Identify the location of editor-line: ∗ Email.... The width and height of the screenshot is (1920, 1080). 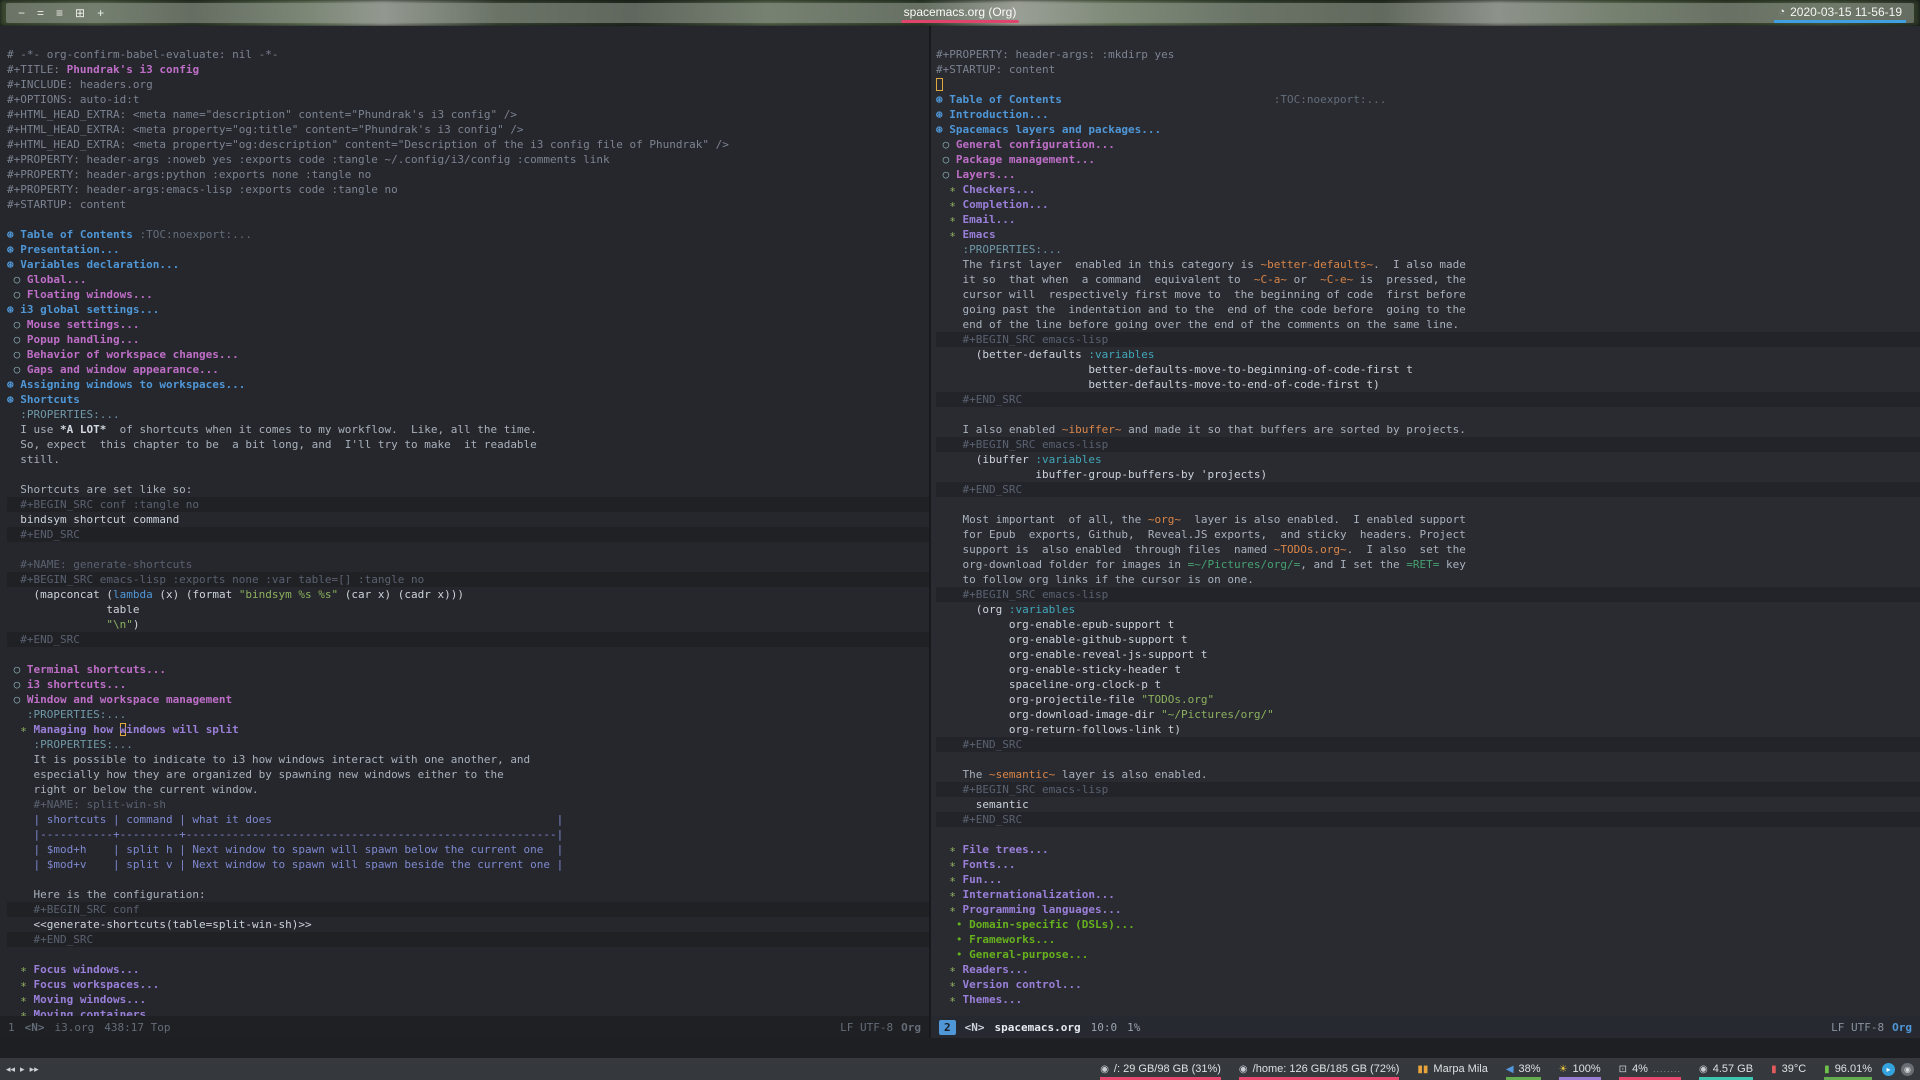
(976, 219).